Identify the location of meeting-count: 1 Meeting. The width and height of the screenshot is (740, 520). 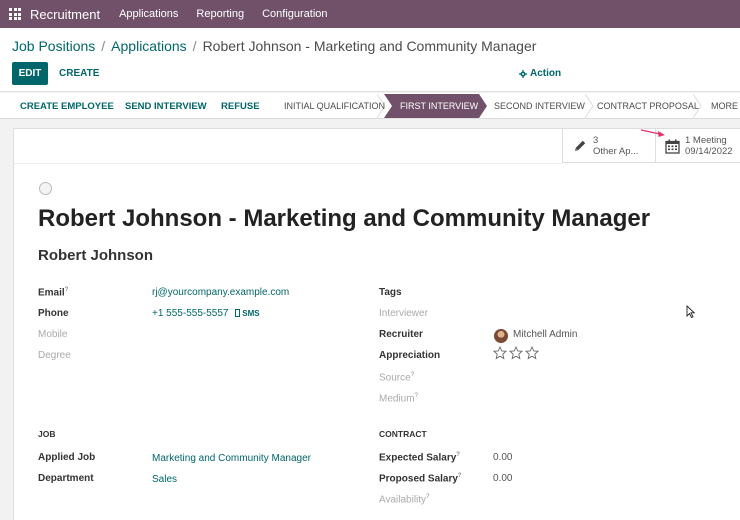
(706, 140).